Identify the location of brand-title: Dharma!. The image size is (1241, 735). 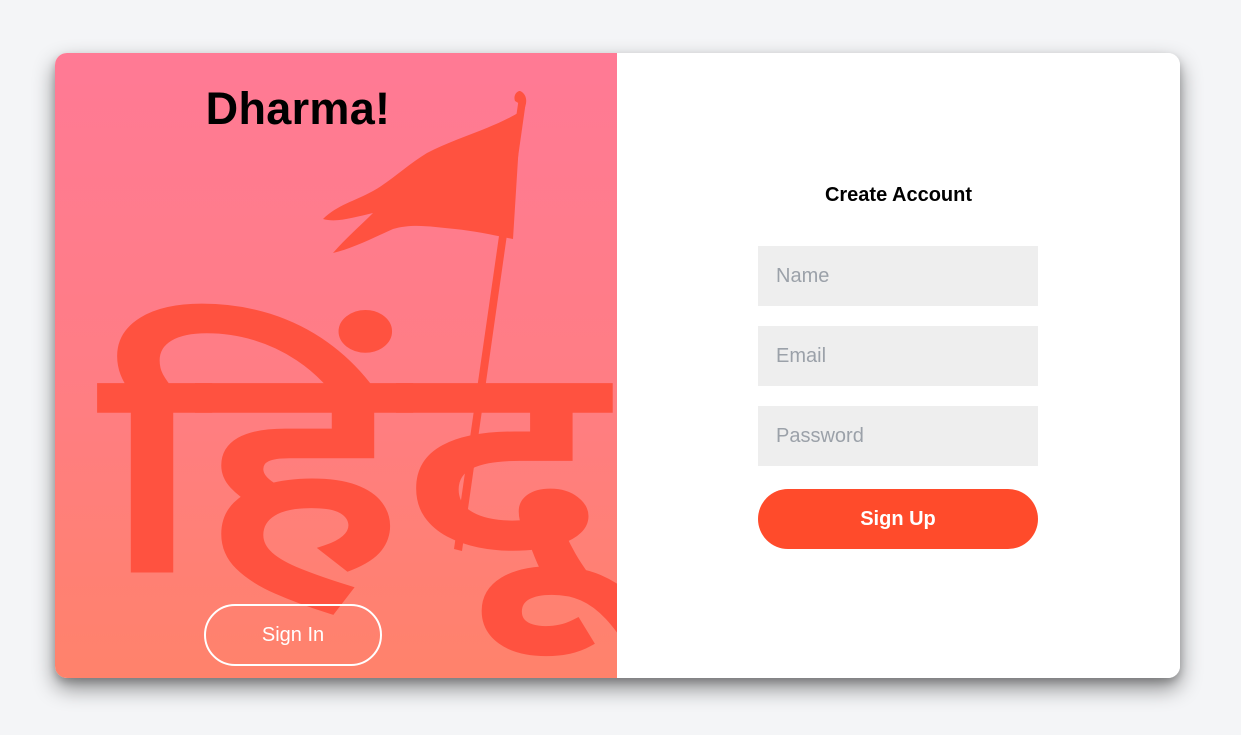
(298, 108).